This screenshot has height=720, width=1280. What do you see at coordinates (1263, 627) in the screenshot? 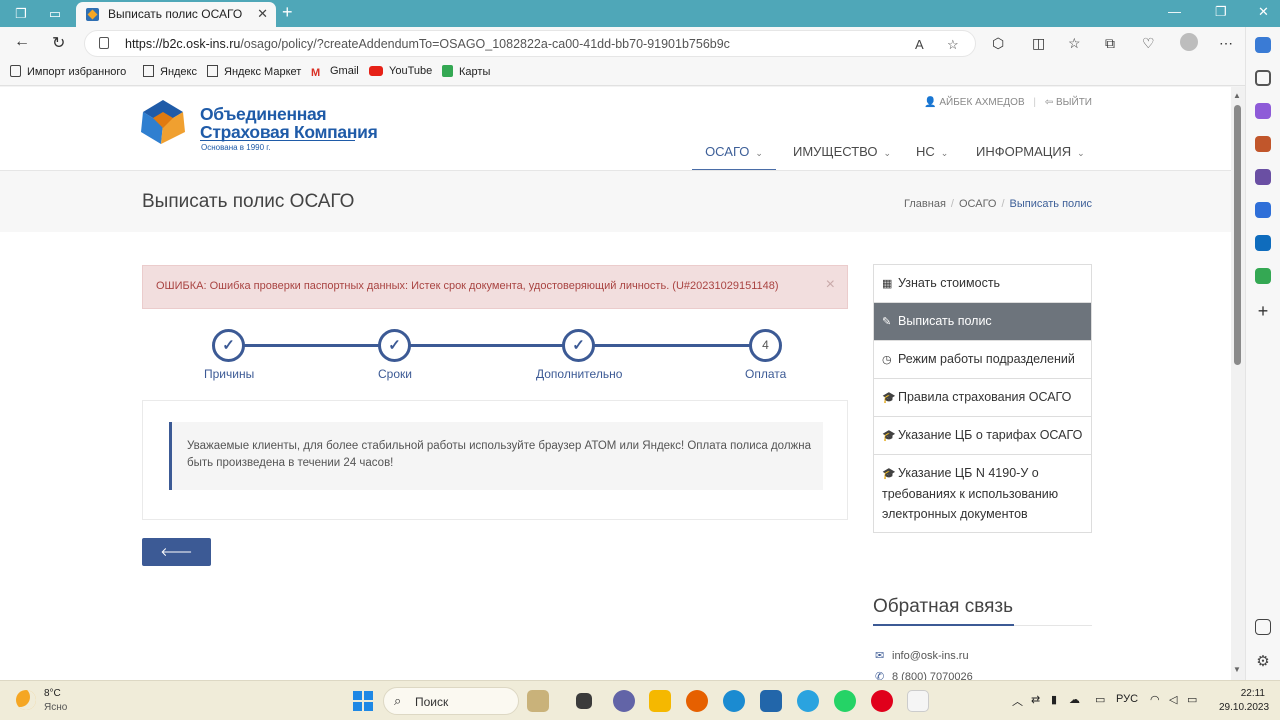
I see `hide-sidebar-icon` at bounding box center [1263, 627].